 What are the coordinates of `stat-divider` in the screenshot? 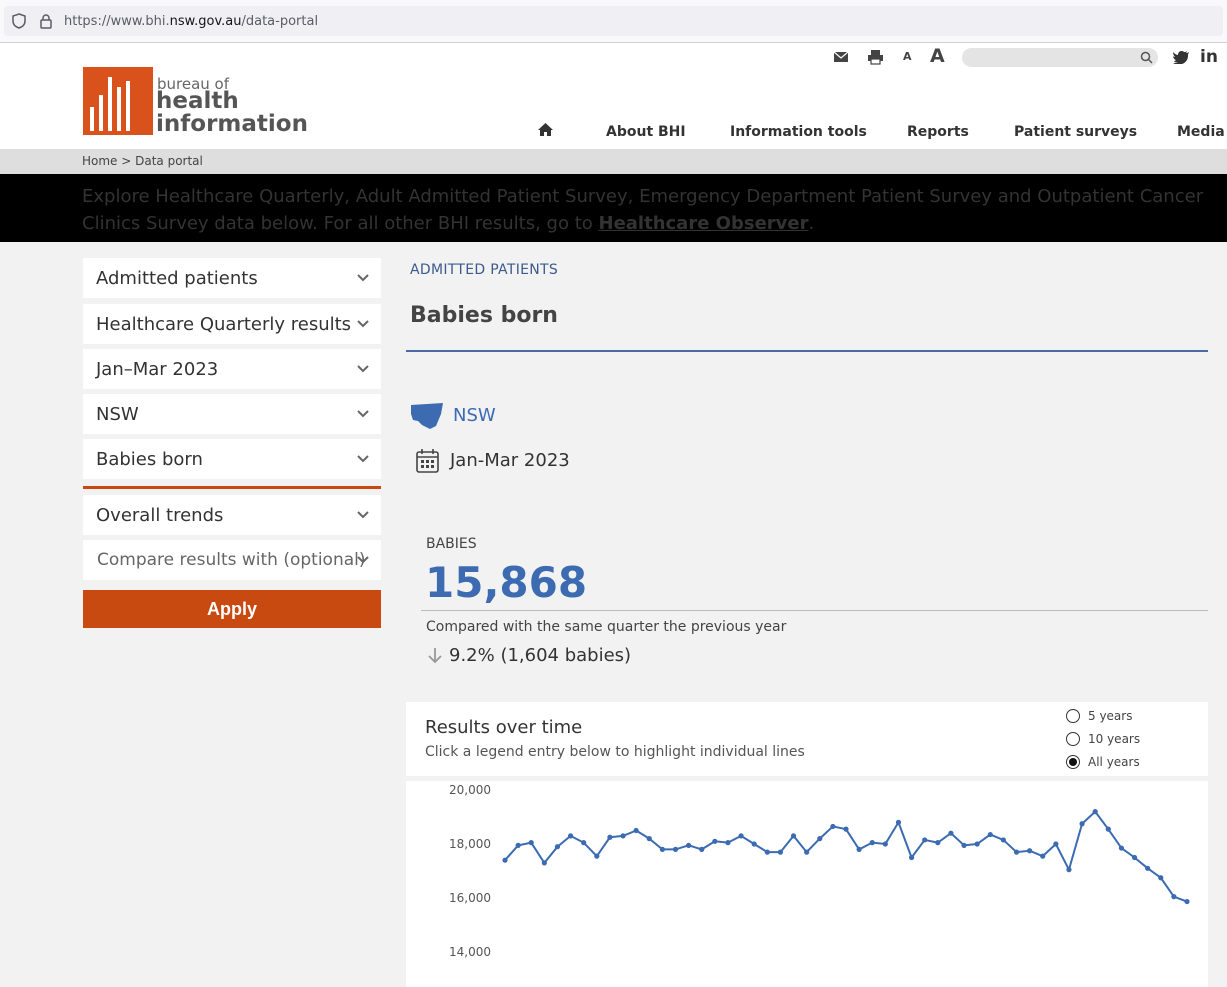 It's located at (814, 610).